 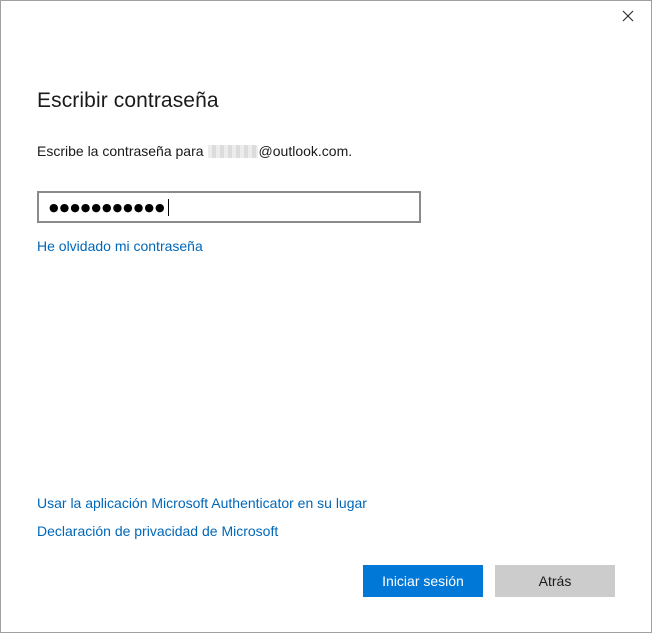 What do you see at coordinates (423, 581) in the screenshot?
I see `sign-in-button: Iniciar sesión` at bounding box center [423, 581].